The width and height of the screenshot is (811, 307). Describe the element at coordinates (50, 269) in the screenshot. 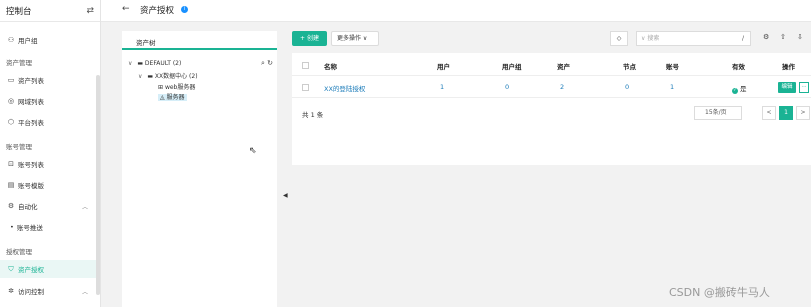

I see `sidebar-item-asset-perm: ⛉ 资产授权` at that location.